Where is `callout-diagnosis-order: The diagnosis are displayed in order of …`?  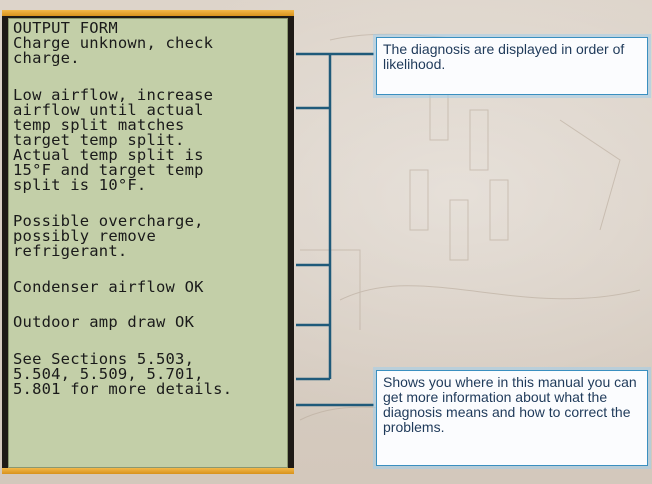 callout-diagnosis-order: The diagnosis are displayed in order of … is located at coordinates (512, 66).